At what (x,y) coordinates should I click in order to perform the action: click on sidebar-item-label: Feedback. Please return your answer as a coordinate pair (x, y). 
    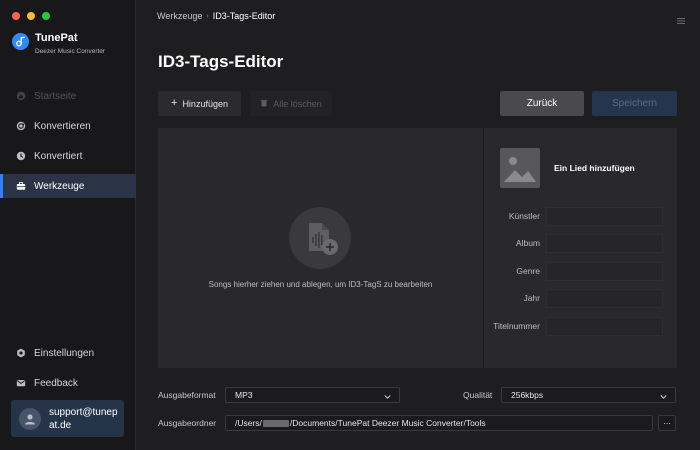
    Looking at the image, I should click on (56, 383).